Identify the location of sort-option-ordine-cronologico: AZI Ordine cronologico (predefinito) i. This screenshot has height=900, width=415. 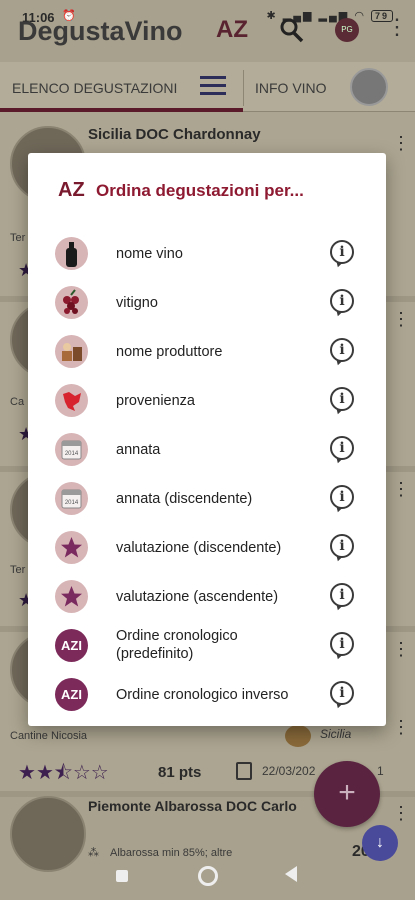
(207, 645).